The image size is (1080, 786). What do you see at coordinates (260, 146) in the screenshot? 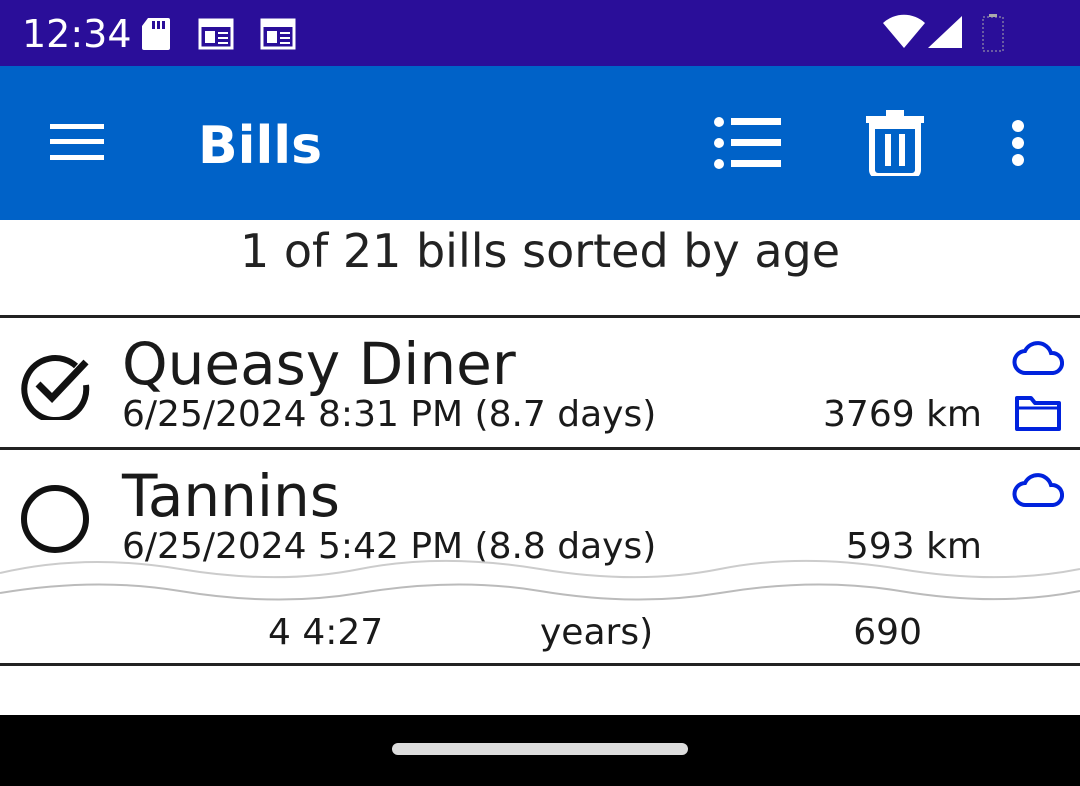
I see `page-title: Bills` at bounding box center [260, 146].